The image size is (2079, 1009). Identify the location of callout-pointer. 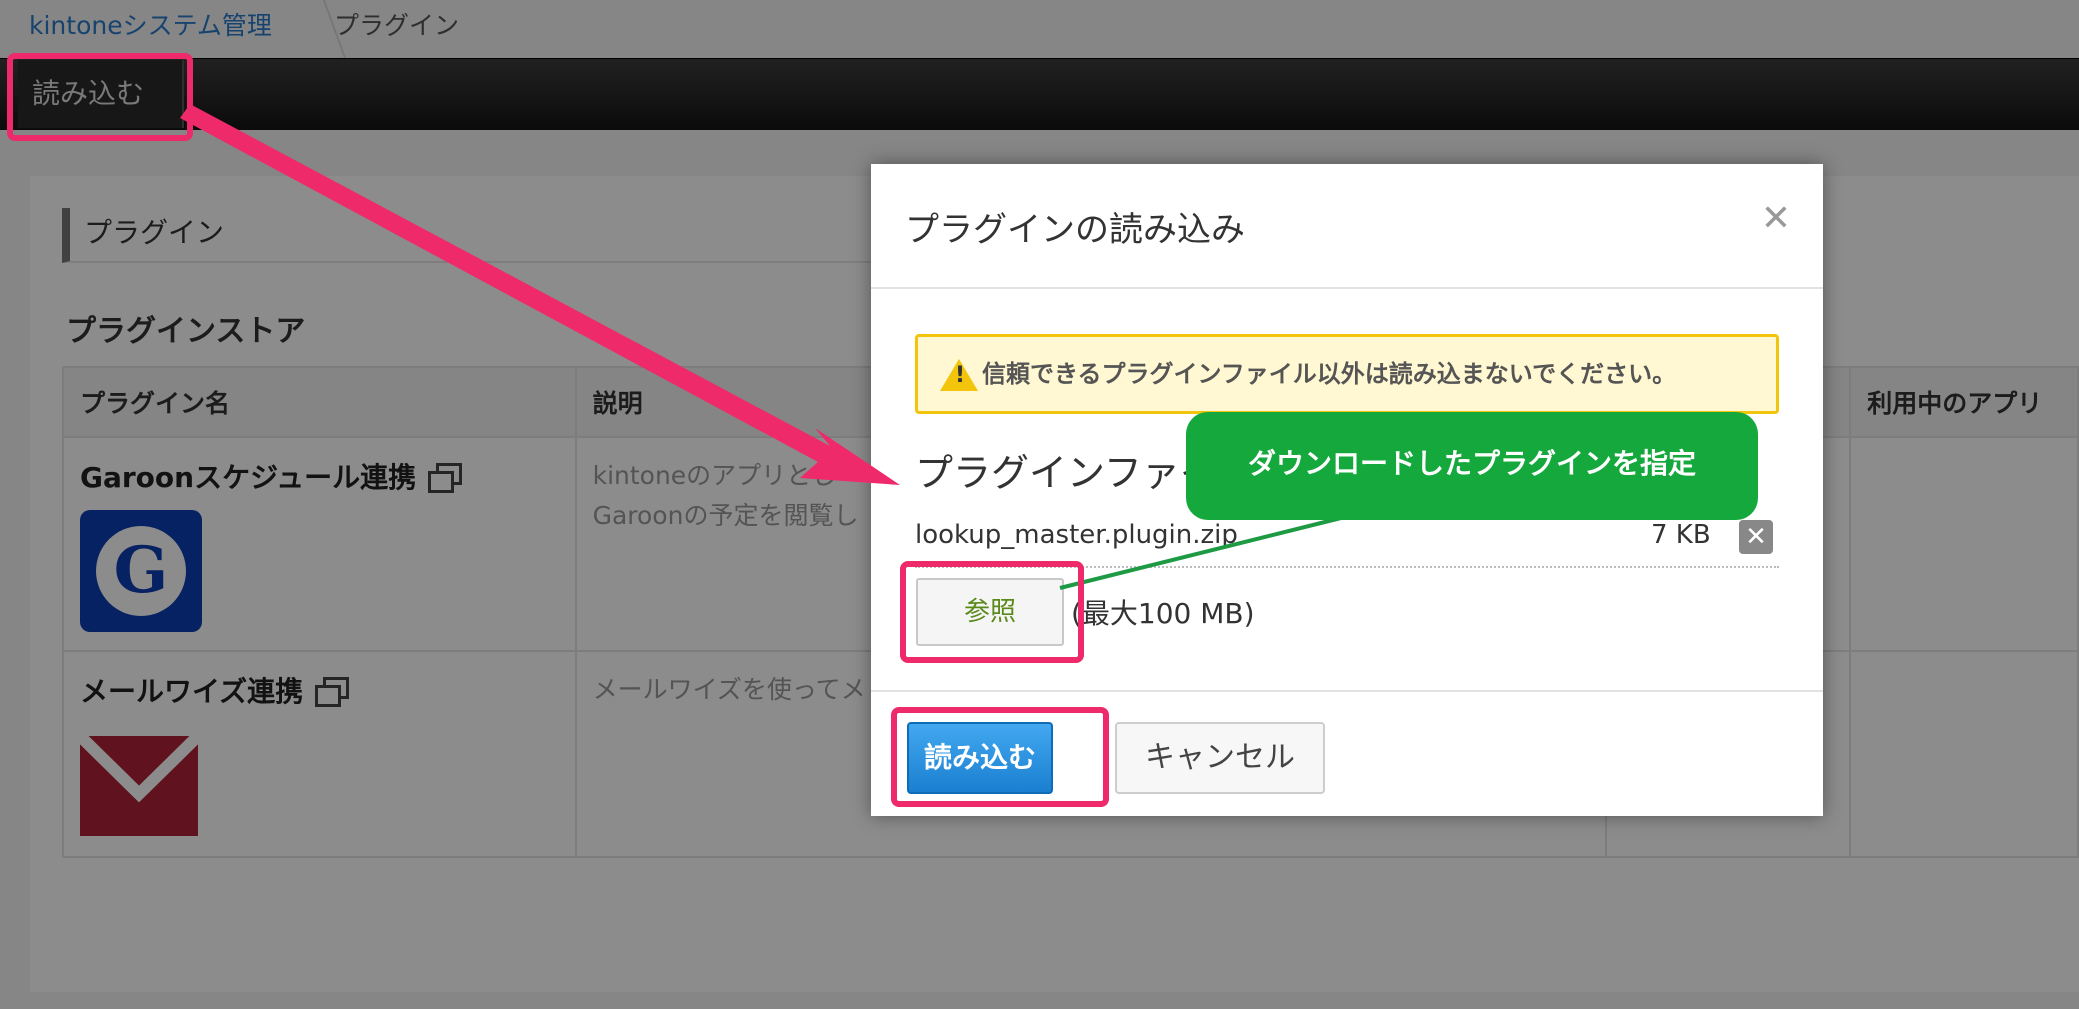
(1202, 552).